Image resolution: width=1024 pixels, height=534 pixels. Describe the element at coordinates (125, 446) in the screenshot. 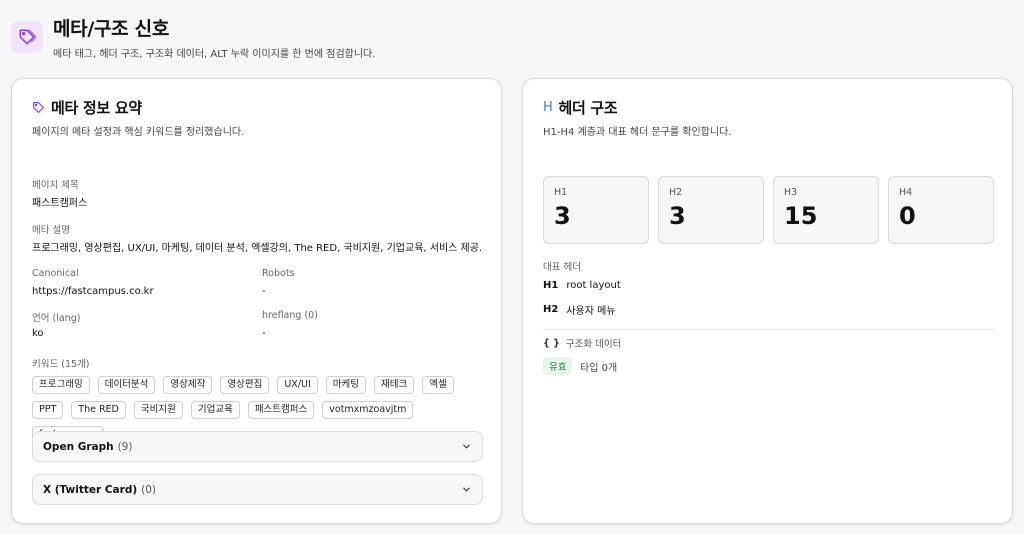

I see `open-graph-count: (9)` at that location.